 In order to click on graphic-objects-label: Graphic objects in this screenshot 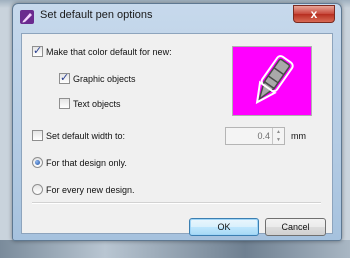, I will do `click(104, 78)`.